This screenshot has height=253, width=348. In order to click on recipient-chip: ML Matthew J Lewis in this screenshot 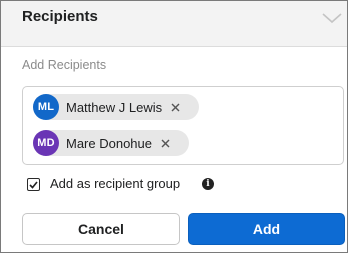, I will do `click(116, 107)`.